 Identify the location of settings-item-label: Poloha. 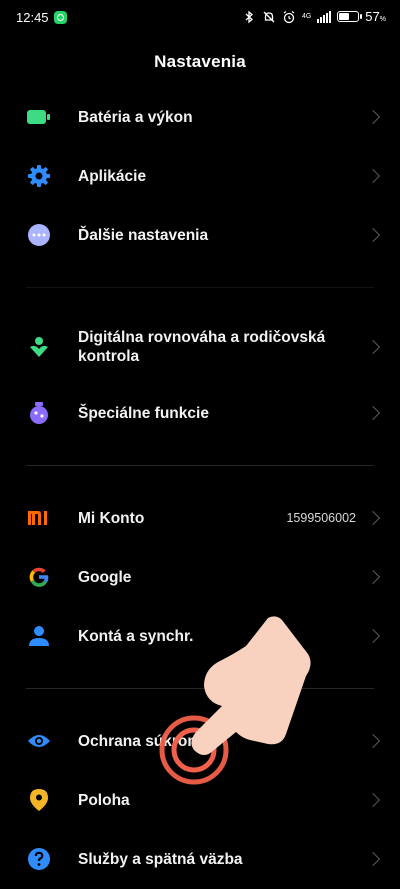
(104, 800).